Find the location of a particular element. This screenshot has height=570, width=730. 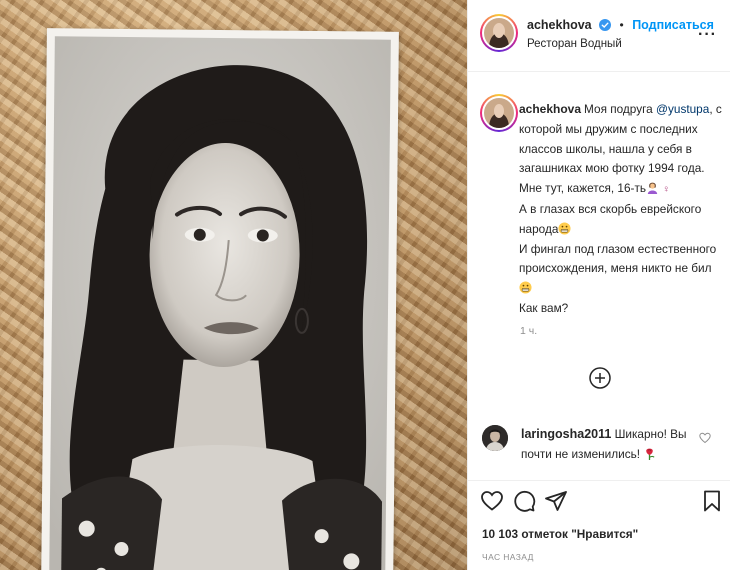

post-timestamp: ЧАС НАЗАД is located at coordinates (508, 557).